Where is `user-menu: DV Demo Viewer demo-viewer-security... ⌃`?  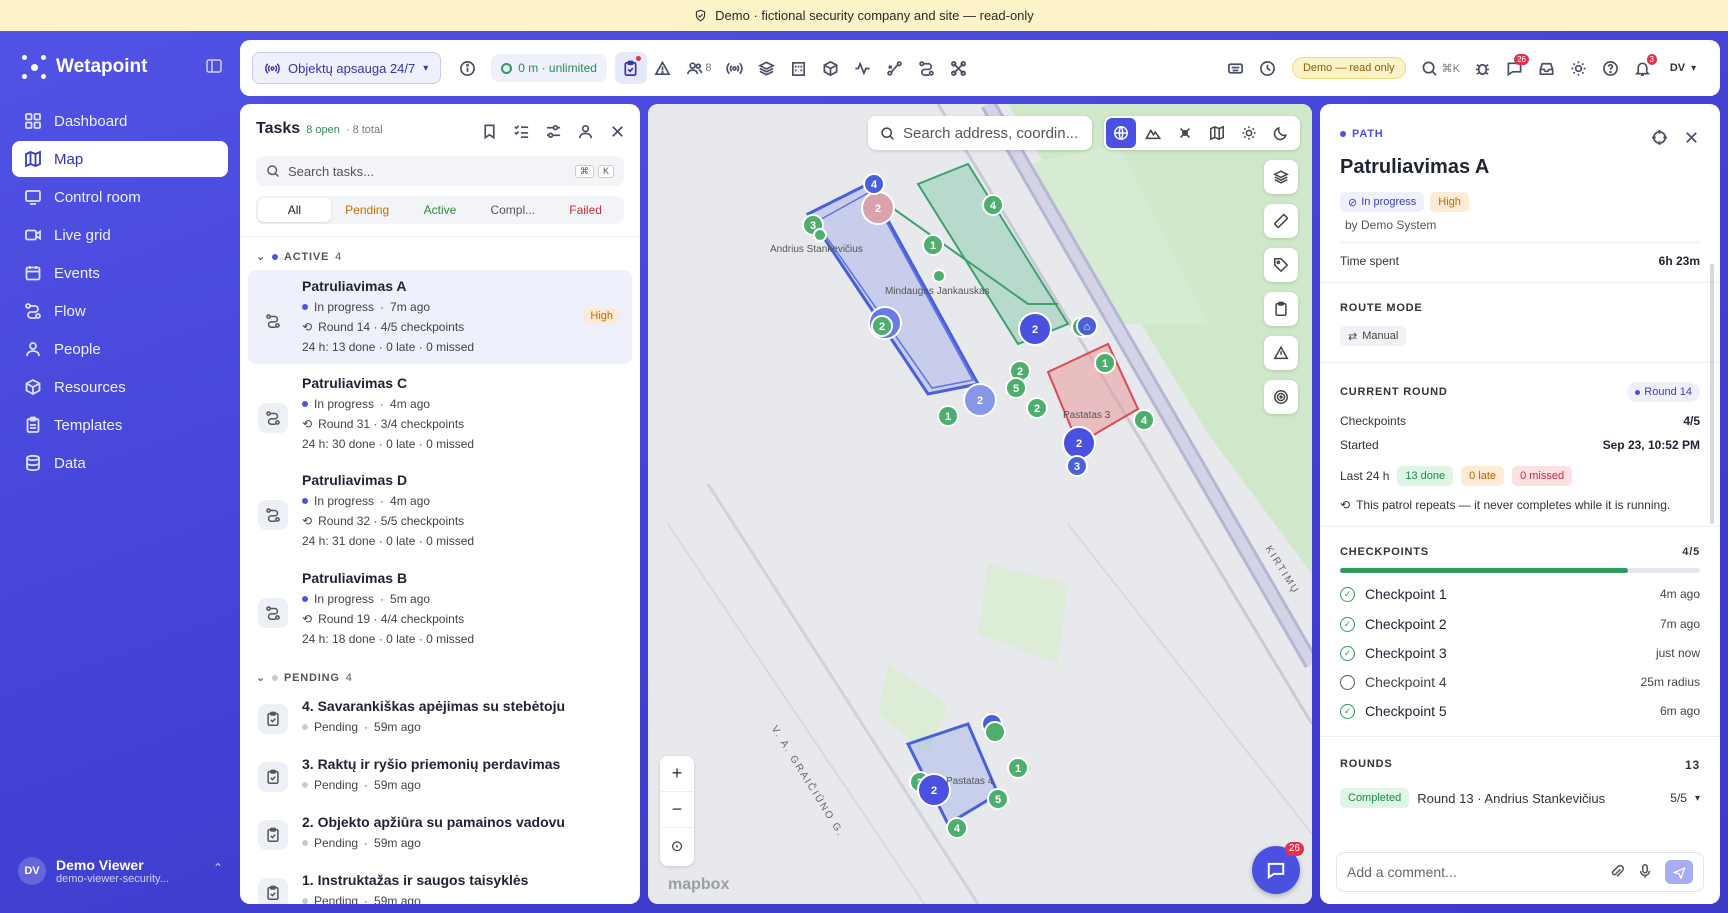
user-menu: DV Demo Viewer demo-viewer-security... ⌃ is located at coordinates (120, 871).